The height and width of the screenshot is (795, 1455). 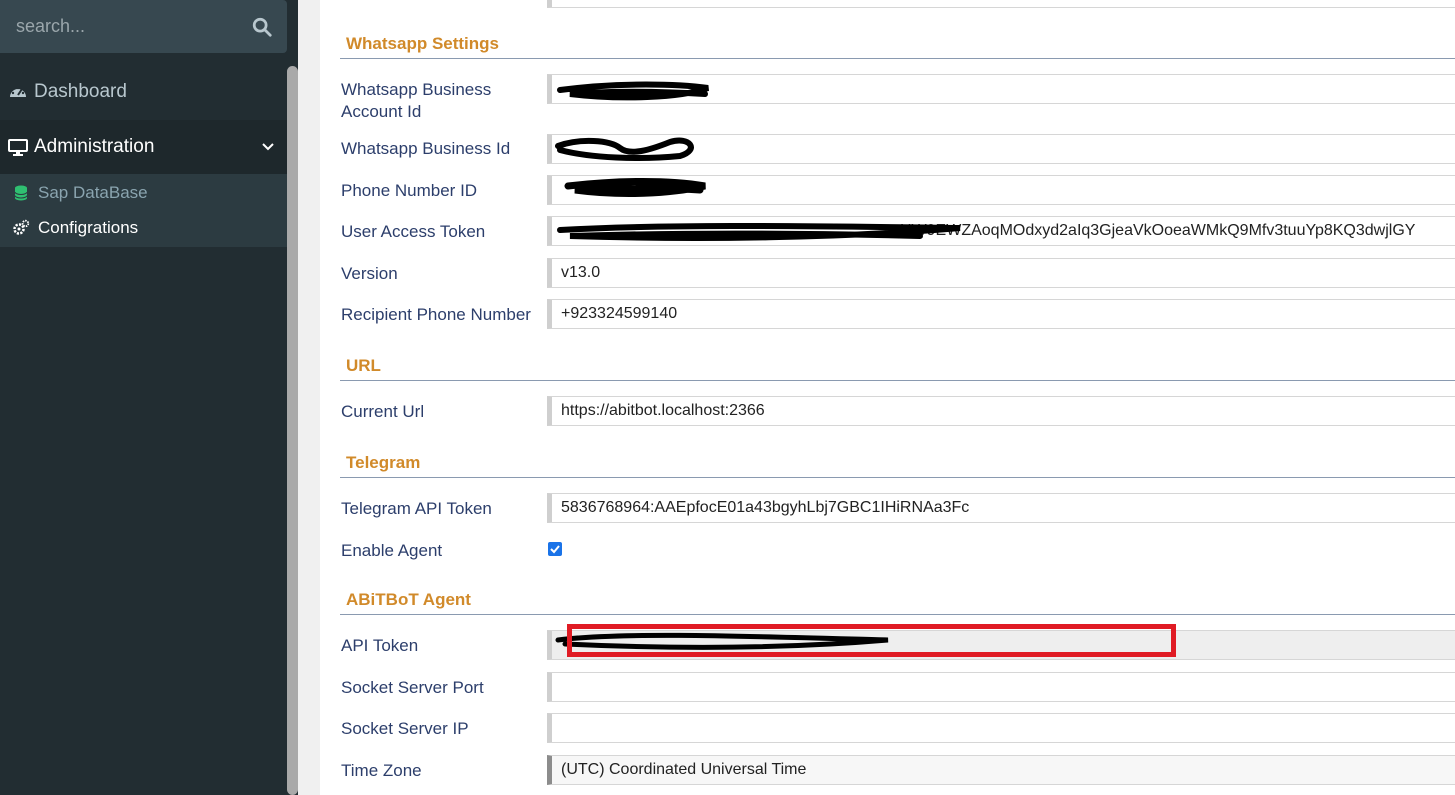 What do you see at coordinates (18, 147) in the screenshot?
I see `desktop-icon` at bounding box center [18, 147].